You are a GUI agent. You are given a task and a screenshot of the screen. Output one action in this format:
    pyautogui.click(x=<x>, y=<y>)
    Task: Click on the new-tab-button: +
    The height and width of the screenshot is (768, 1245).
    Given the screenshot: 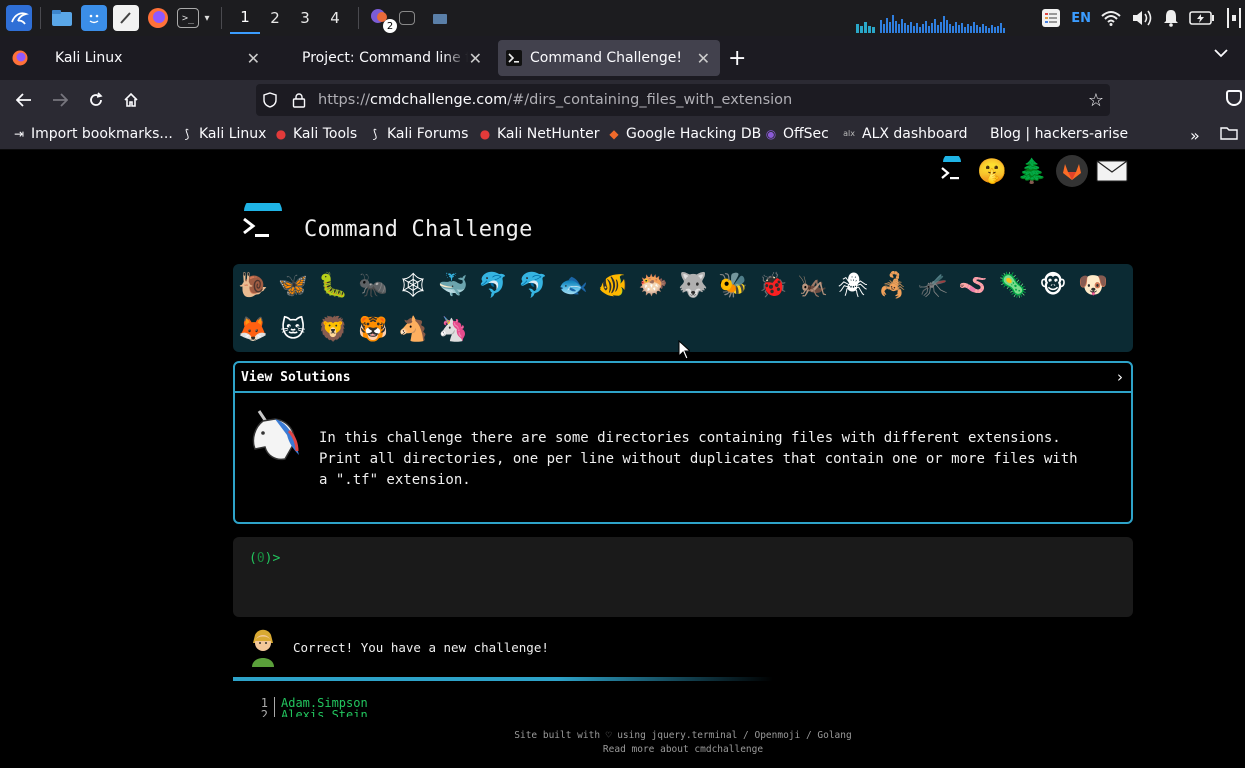 What is the action you would take?
    pyautogui.click(x=737, y=58)
    